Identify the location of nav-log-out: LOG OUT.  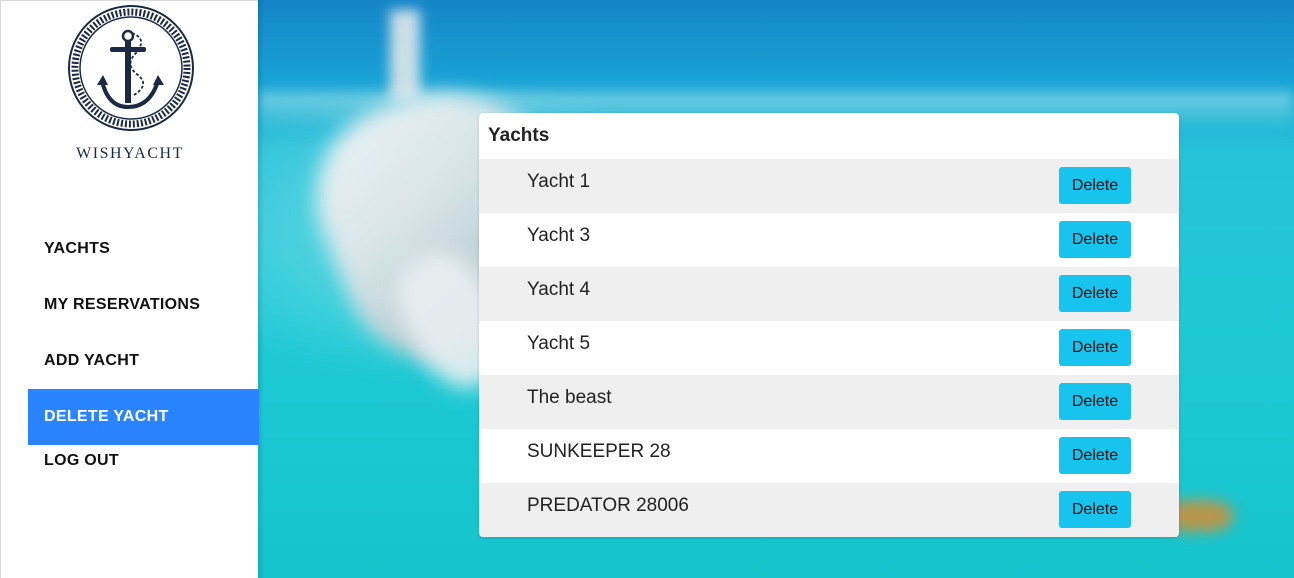
(143, 461).